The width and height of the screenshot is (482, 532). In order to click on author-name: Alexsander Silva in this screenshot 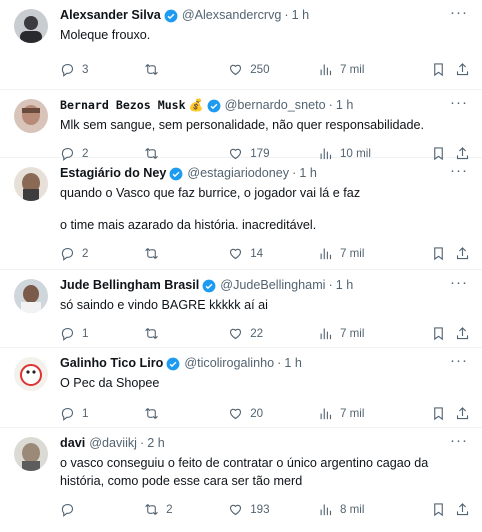, I will do `click(110, 15)`.